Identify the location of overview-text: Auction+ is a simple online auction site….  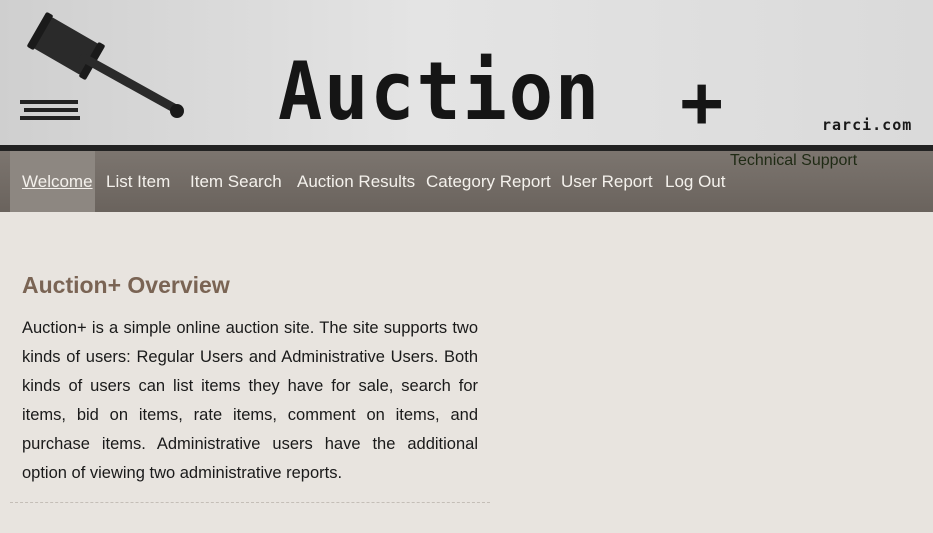
(250, 400).